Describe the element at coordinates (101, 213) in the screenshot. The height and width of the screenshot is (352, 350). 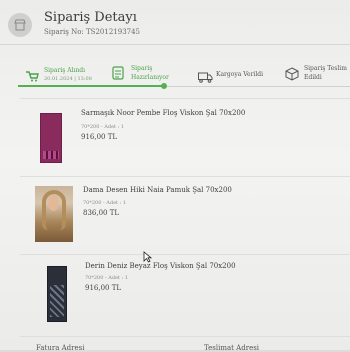
I see `product-price: 836,00 TL` at that location.